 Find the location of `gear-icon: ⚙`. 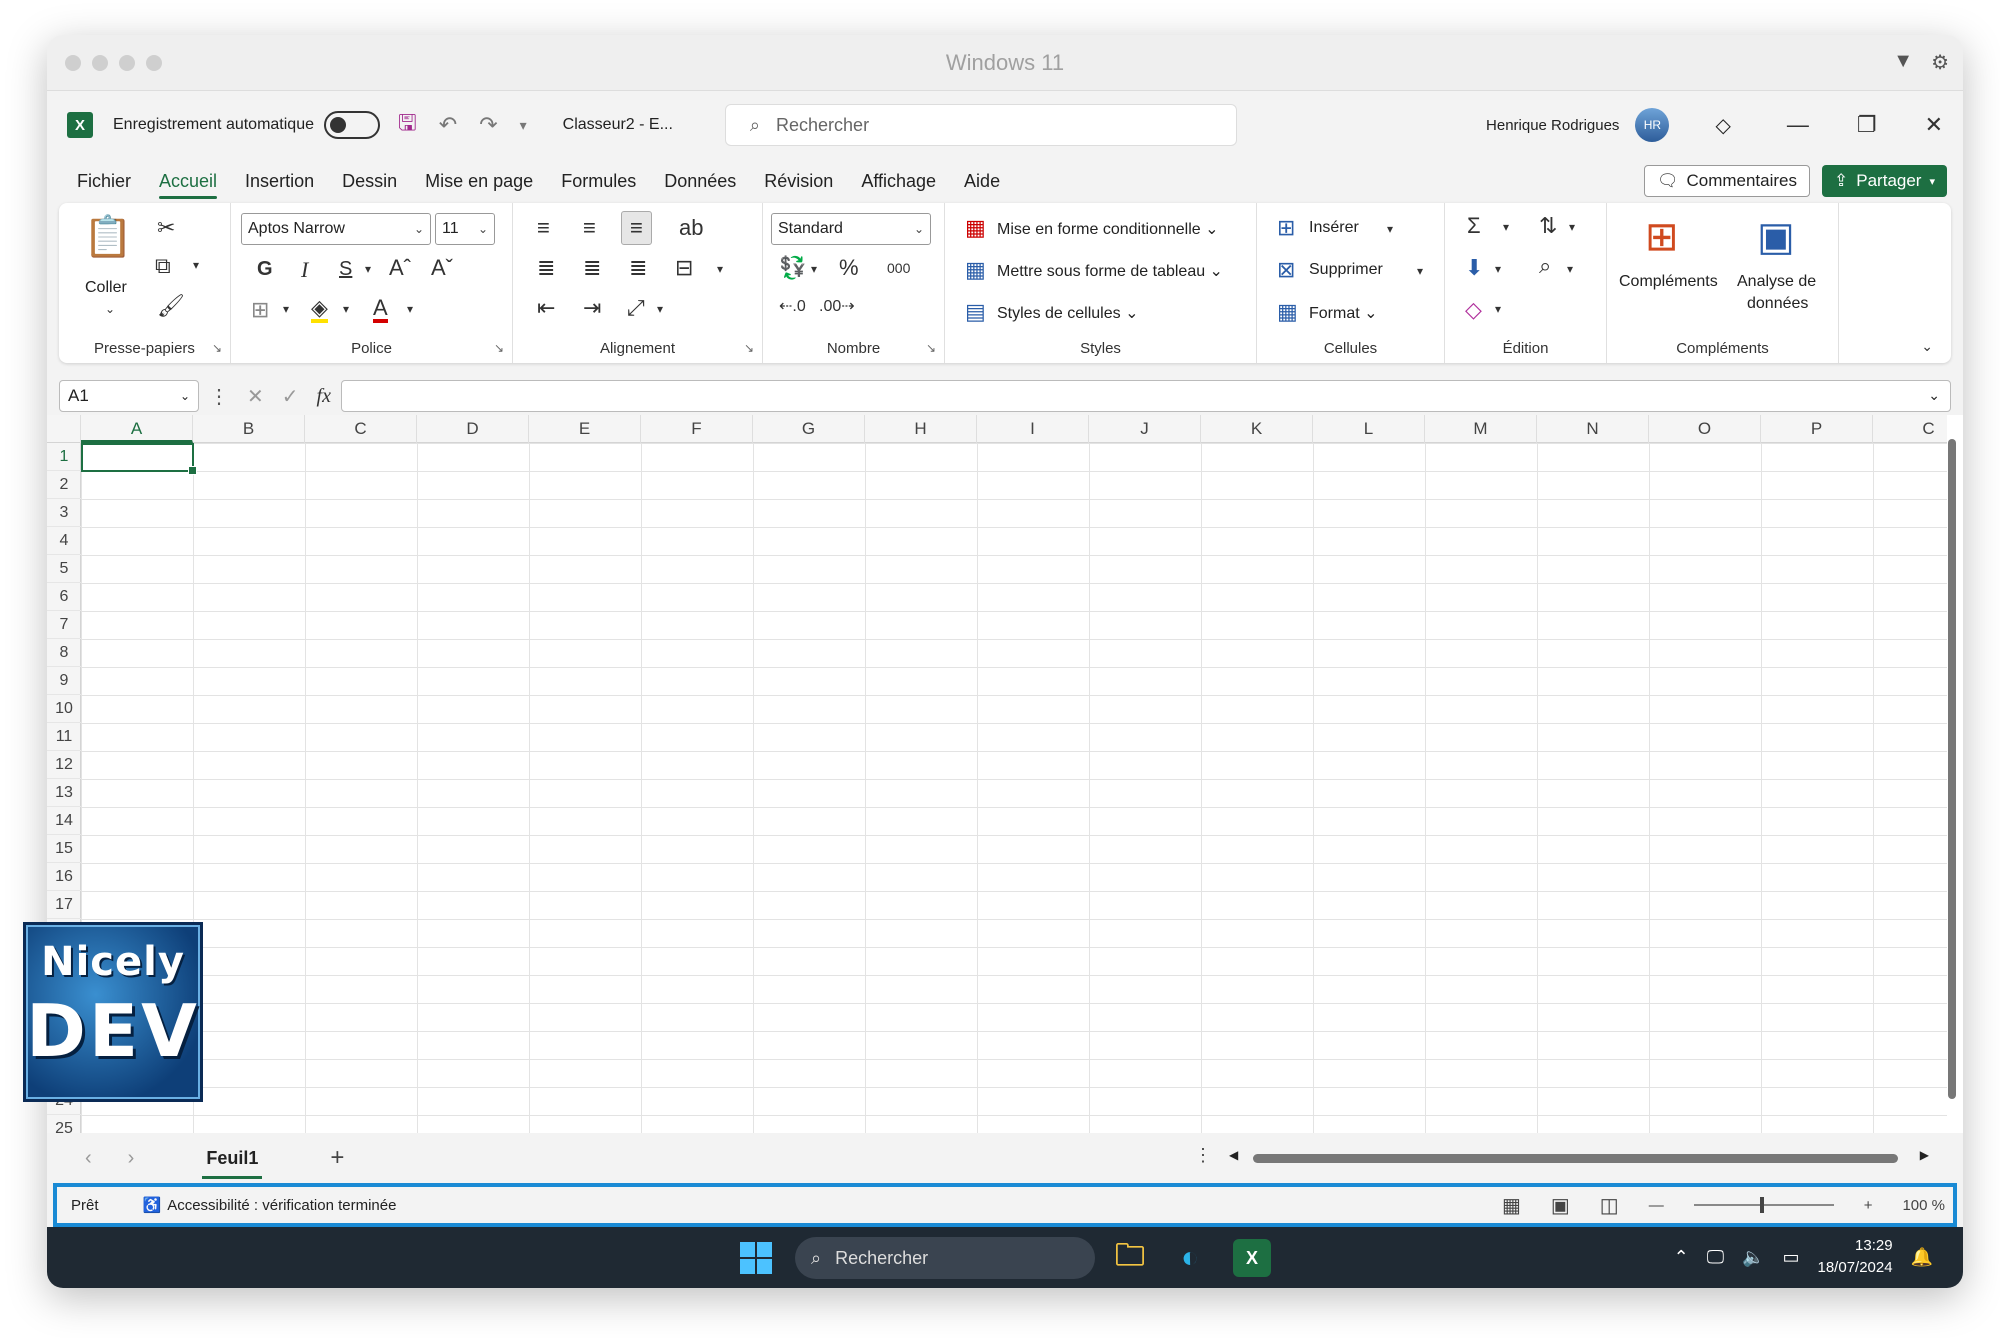

gear-icon: ⚙ is located at coordinates (1940, 62).